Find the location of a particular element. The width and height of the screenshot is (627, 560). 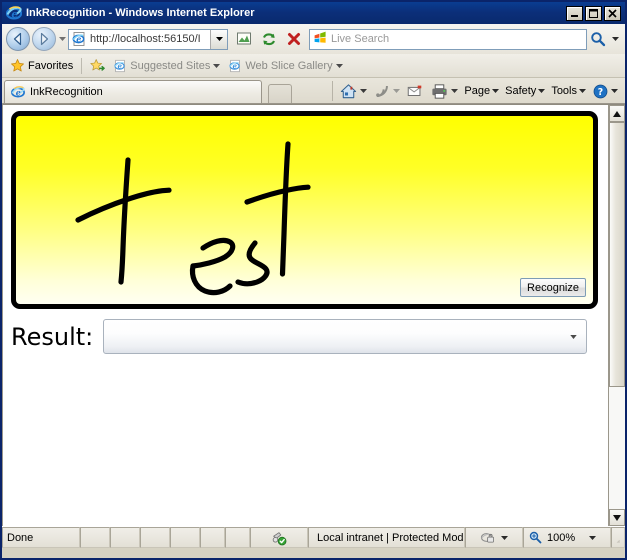

maximize-button is located at coordinates (593, 13).